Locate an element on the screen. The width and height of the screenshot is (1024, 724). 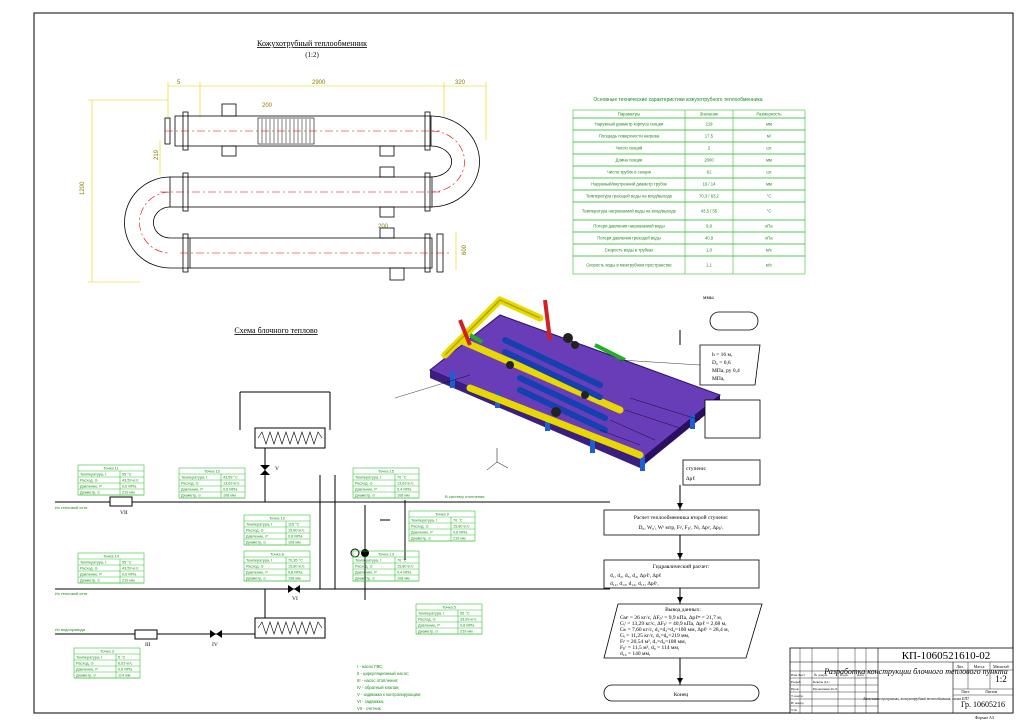
svg-text: 2900 is located at coordinates (319, 83).